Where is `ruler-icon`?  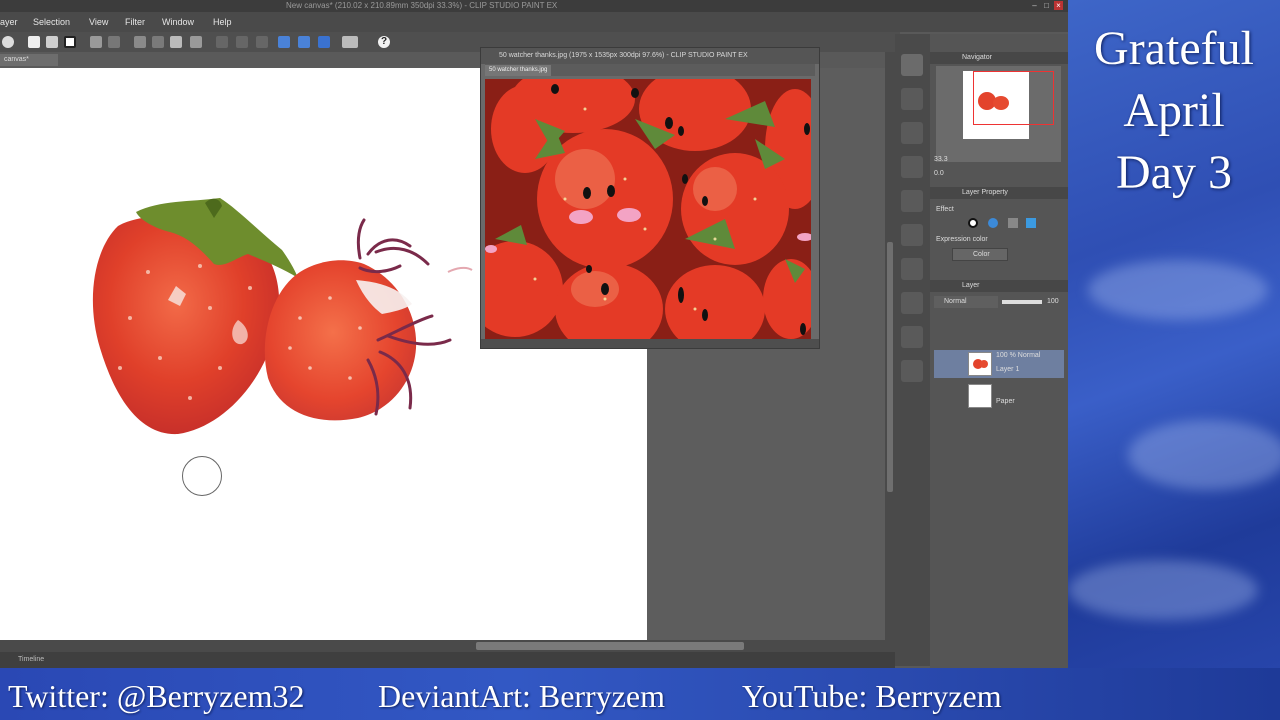
ruler-icon is located at coordinates (284, 42).